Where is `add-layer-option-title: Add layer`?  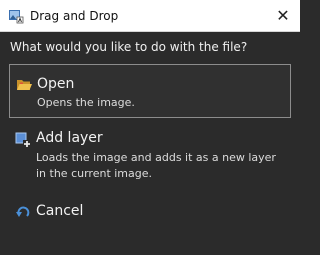 add-layer-option-title: Add layer is located at coordinates (69, 138).